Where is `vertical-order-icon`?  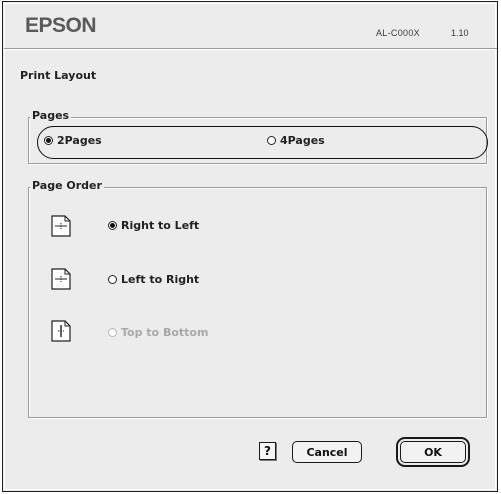 vertical-order-icon is located at coordinates (61, 331).